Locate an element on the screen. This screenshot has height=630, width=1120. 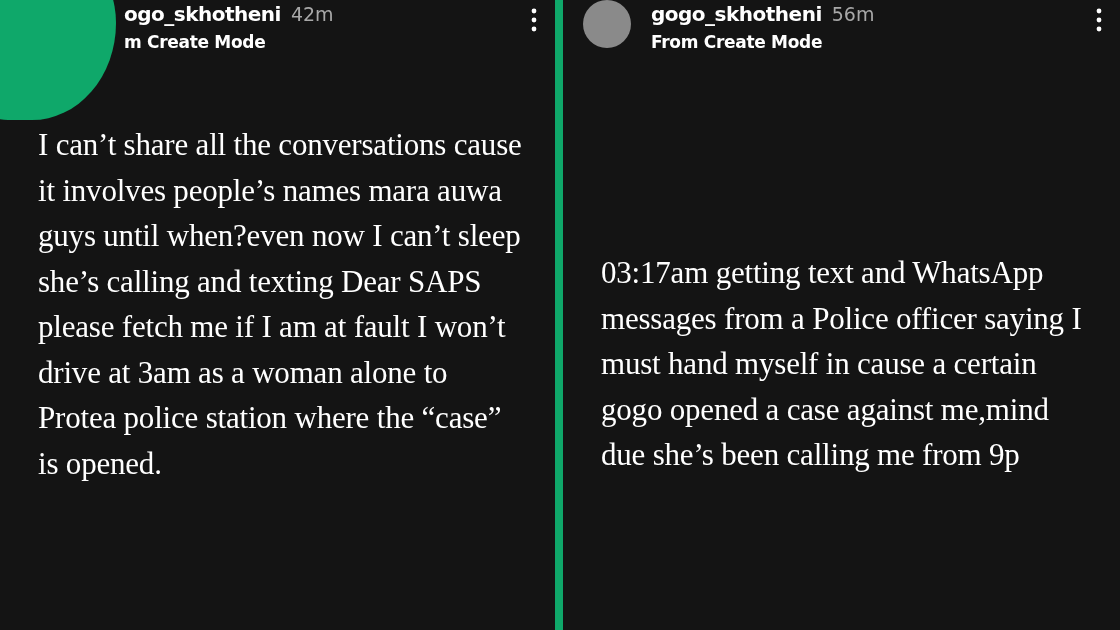
story-subtitle: From Create Mode is located at coordinates (737, 42).